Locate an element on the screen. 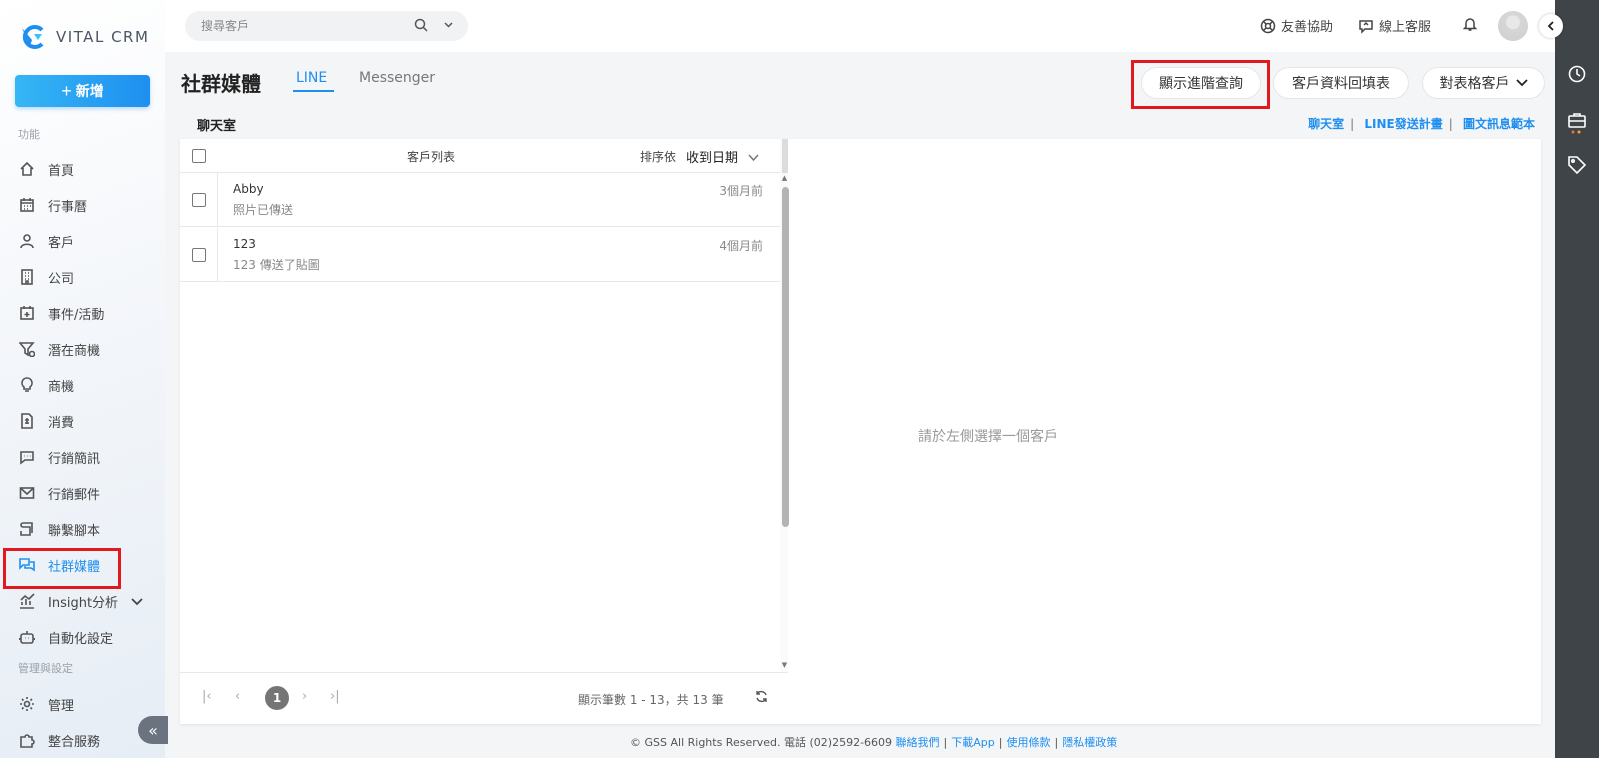  sidebar-item-label: Insight分析 is located at coordinates (83, 603).